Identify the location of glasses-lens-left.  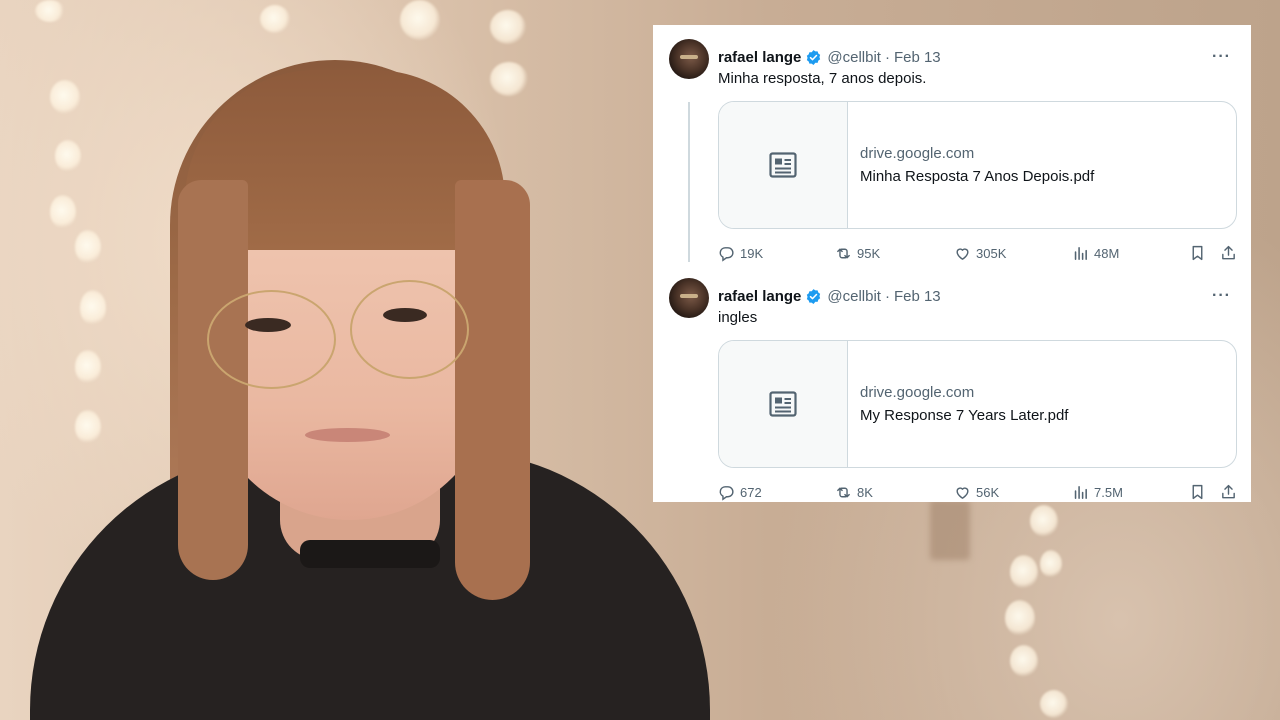
(271, 339).